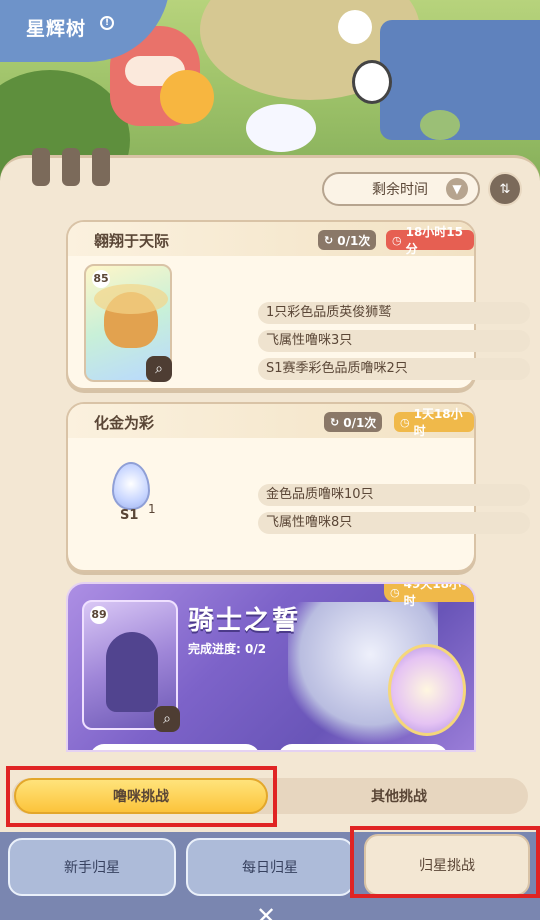 This screenshot has height=920, width=540. Describe the element at coordinates (271, 239) in the screenshot. I see `card-header: 翱翔于天际 ↻ 0/1次 ◷ 18小时15分` at that location.